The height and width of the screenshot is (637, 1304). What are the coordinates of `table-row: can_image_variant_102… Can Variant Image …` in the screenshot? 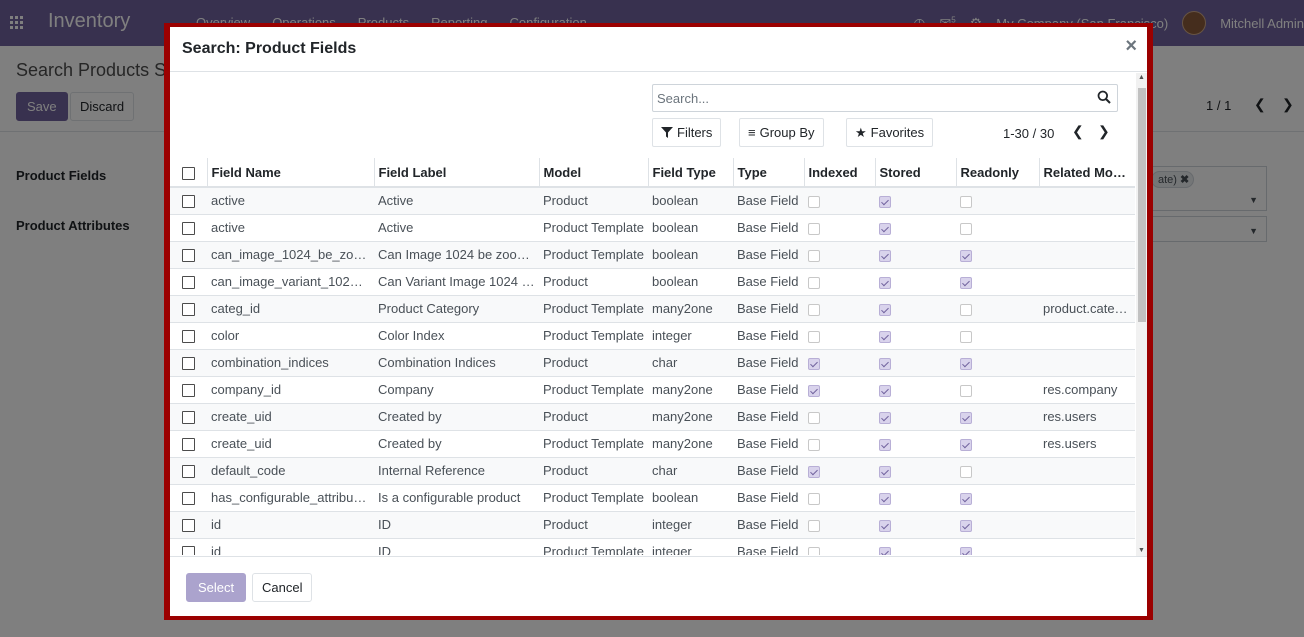 It's located at (652, 281).